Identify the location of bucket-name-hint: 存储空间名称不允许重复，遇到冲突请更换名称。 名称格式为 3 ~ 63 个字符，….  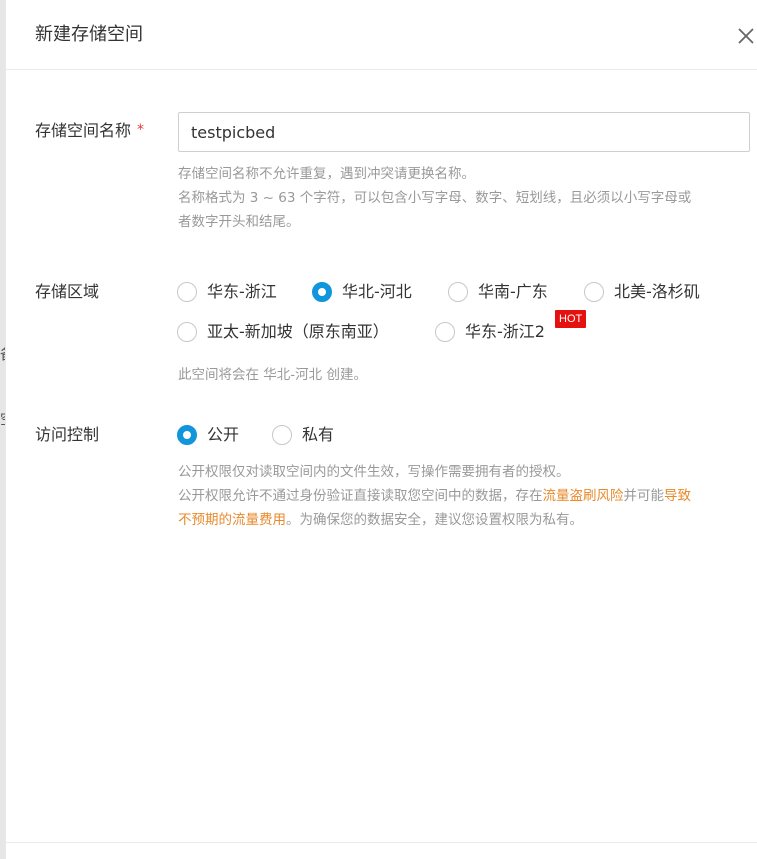
(465, 198).